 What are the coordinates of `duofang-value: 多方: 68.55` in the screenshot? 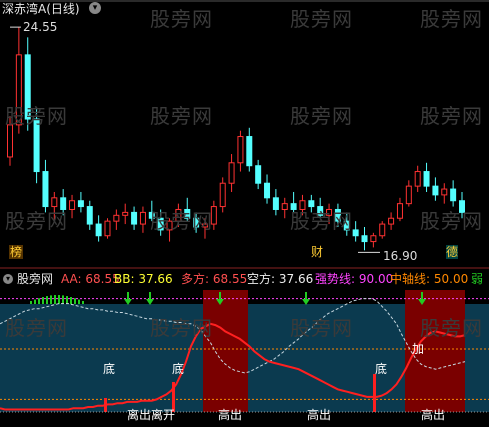 It's located at (214, 279).